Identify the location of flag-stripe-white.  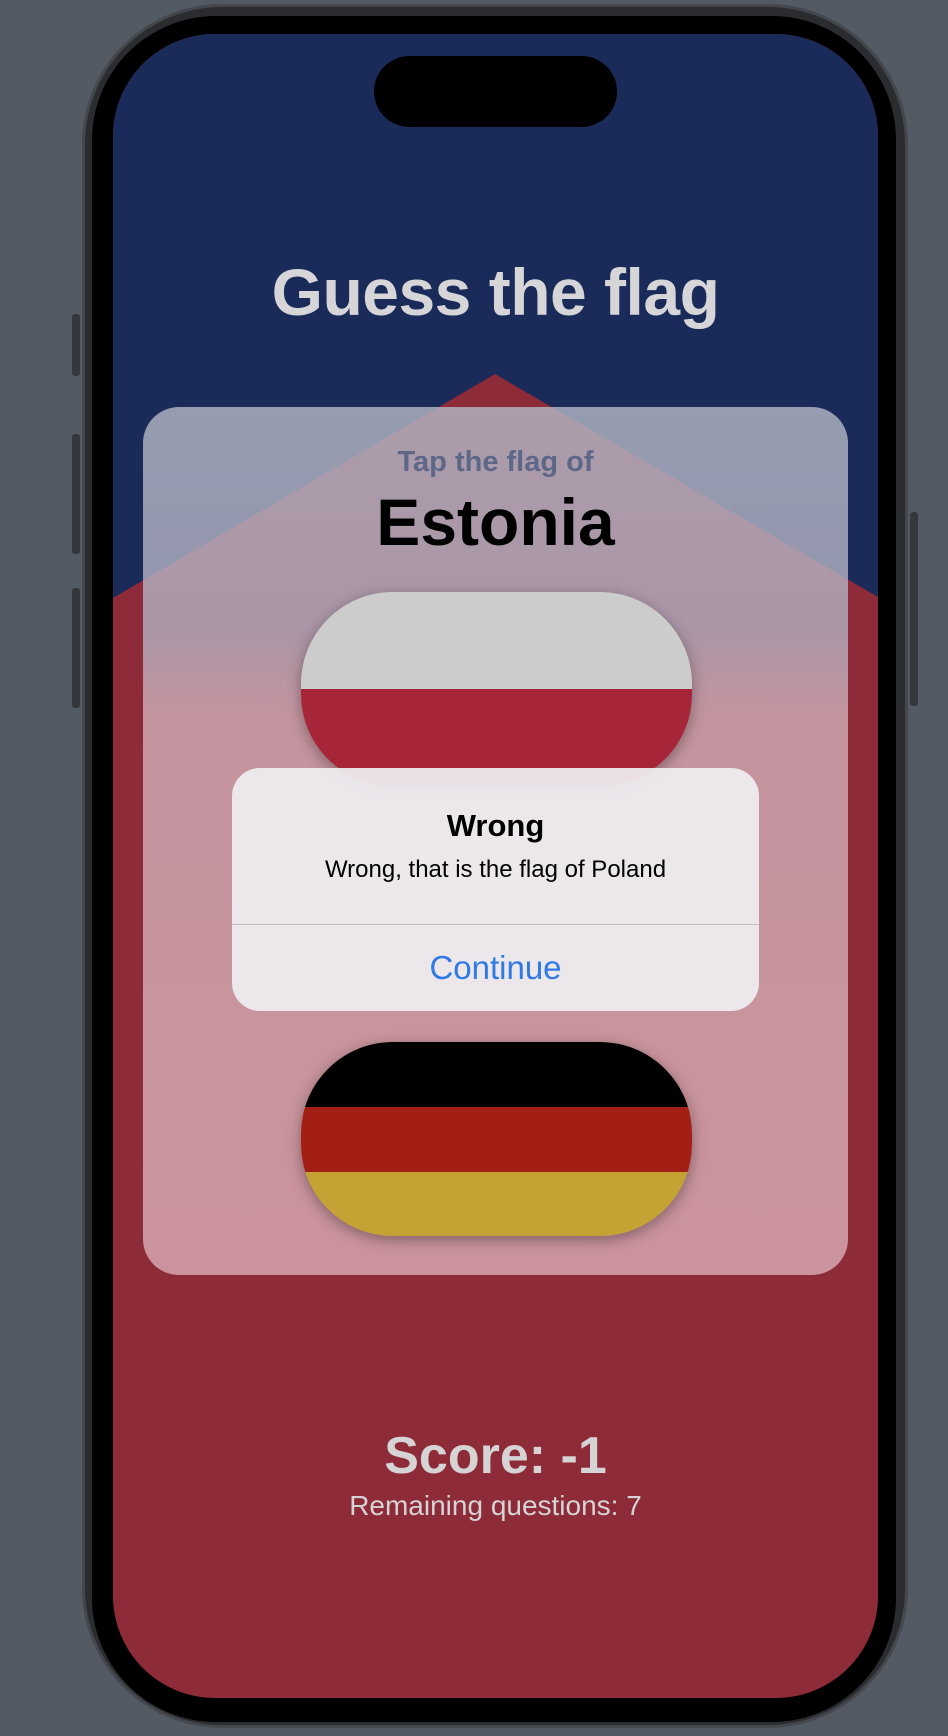
(496, 640).